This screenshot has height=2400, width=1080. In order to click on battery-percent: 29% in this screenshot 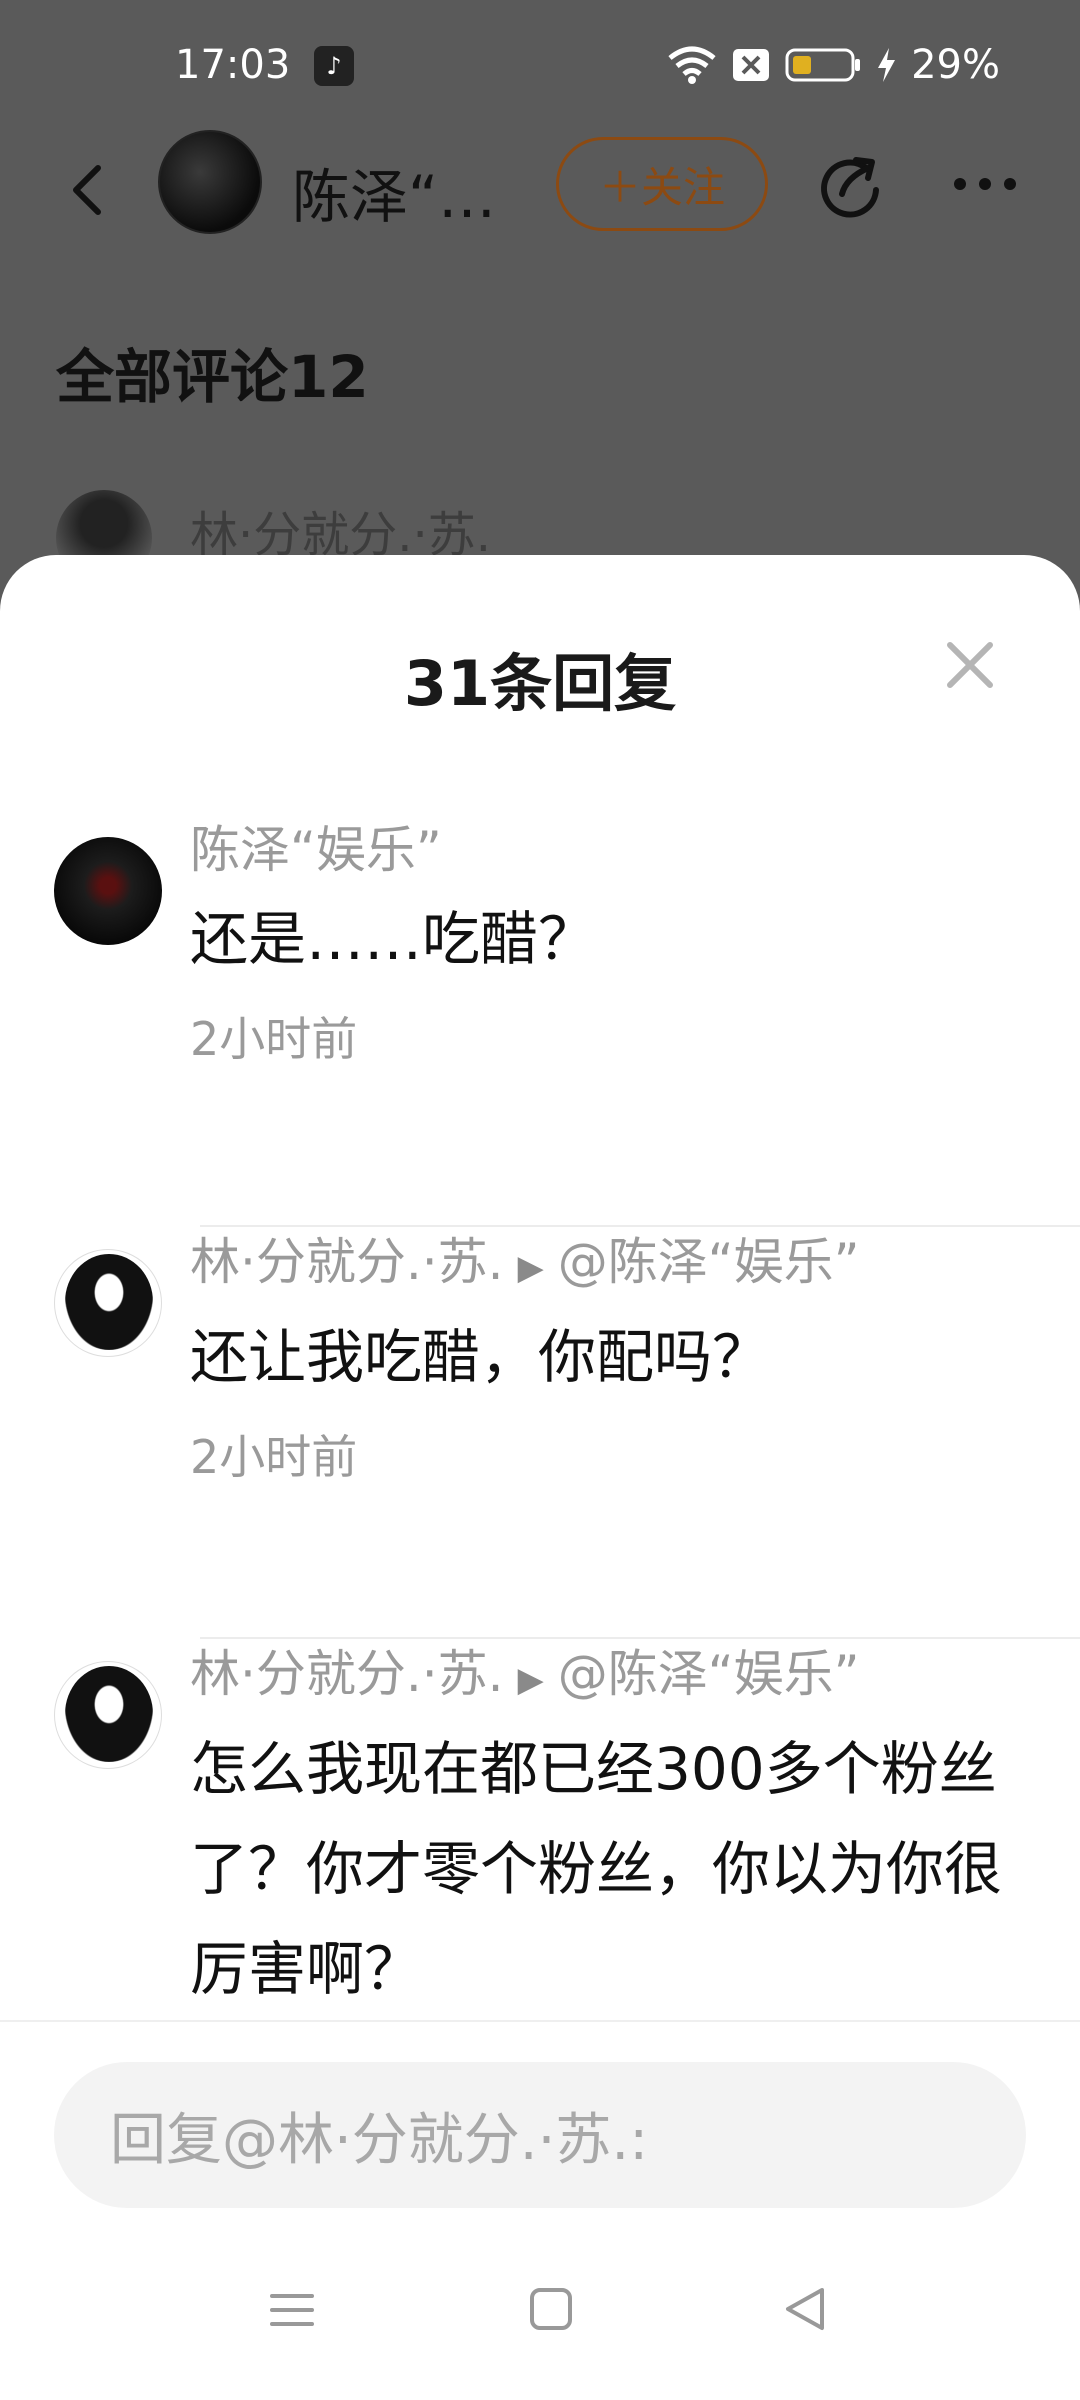, I will do `click(955, 65)`.